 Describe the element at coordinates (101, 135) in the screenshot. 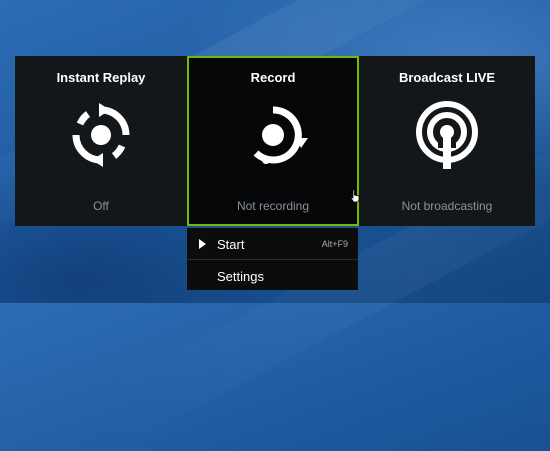

I see `instant-replay-icon` at that location.